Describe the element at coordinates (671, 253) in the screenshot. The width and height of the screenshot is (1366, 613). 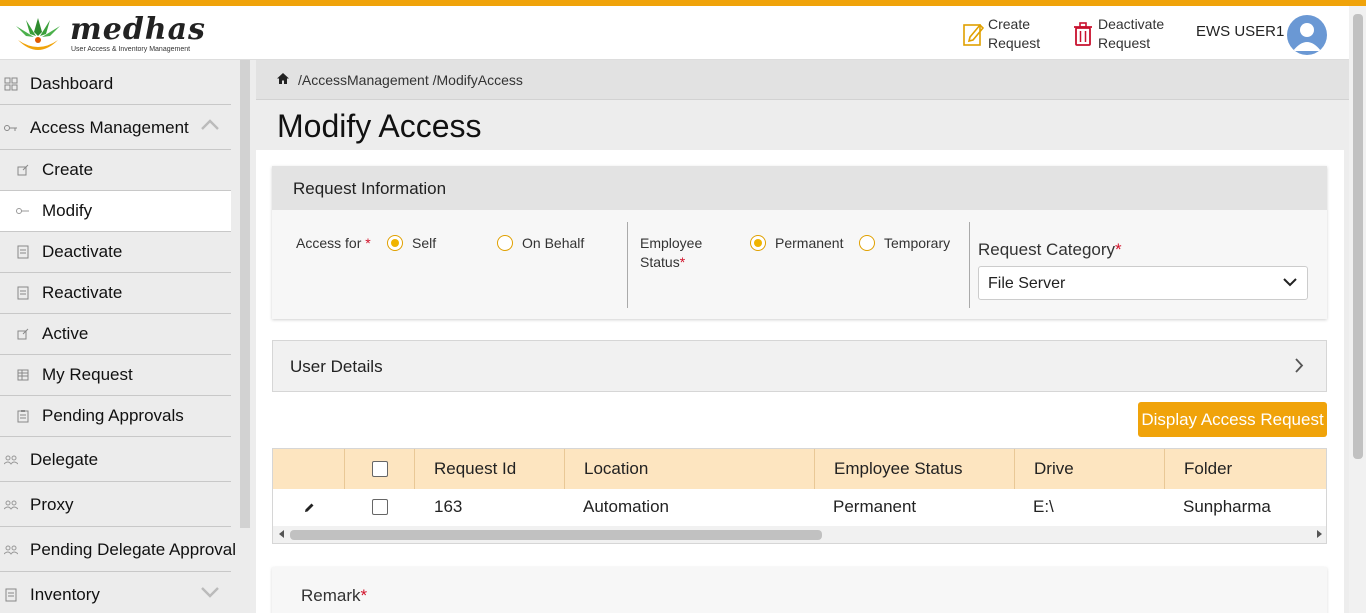
I see `employee-status-label: Employee Status*` at that location.